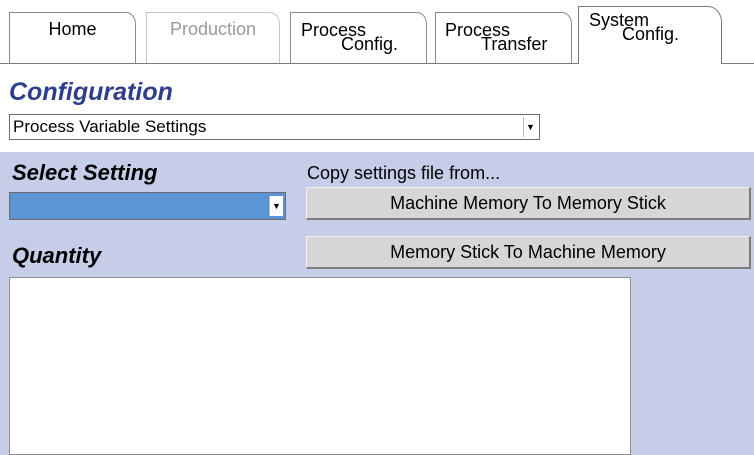 This screenshot has height=455, width=754. What do you see at coordinates (528, 203) in the screenshot?
I see `machine-to-stick-button: Machine Memory To Memory Stick` at bounding box center [528, 203].